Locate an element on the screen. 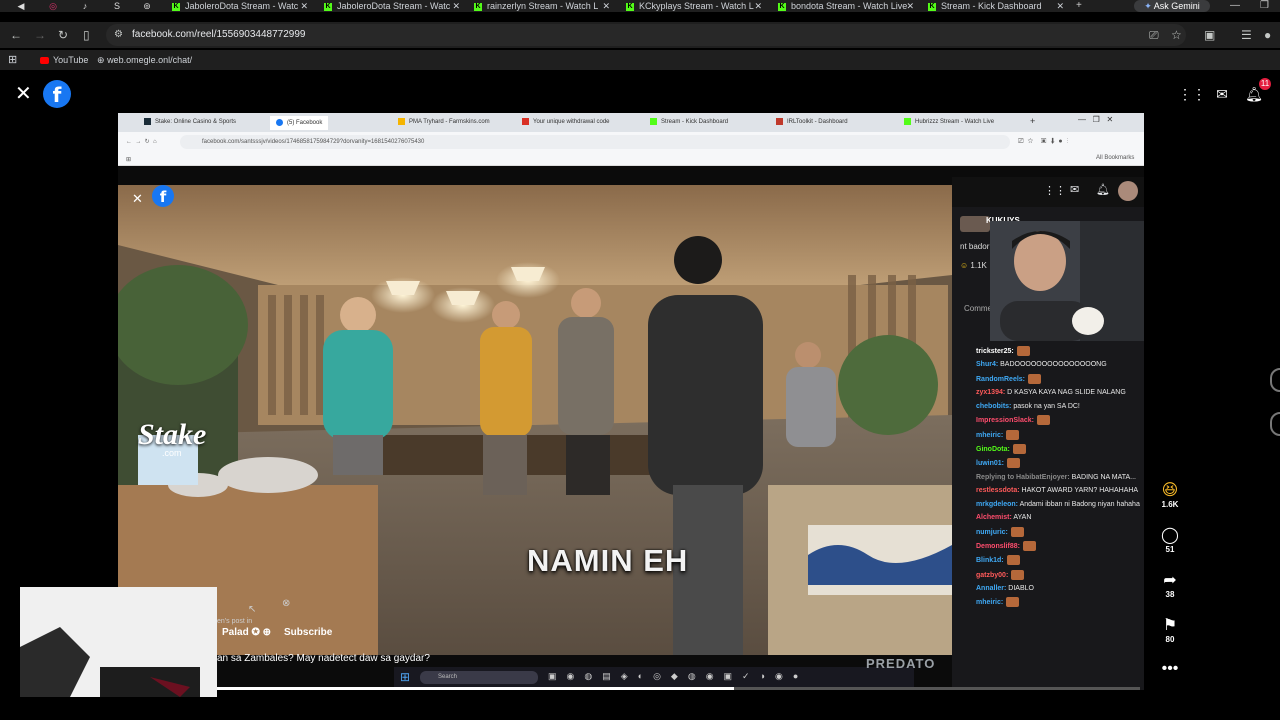  reaction-count-label: 1.1K is located at coordinates (978, 265).